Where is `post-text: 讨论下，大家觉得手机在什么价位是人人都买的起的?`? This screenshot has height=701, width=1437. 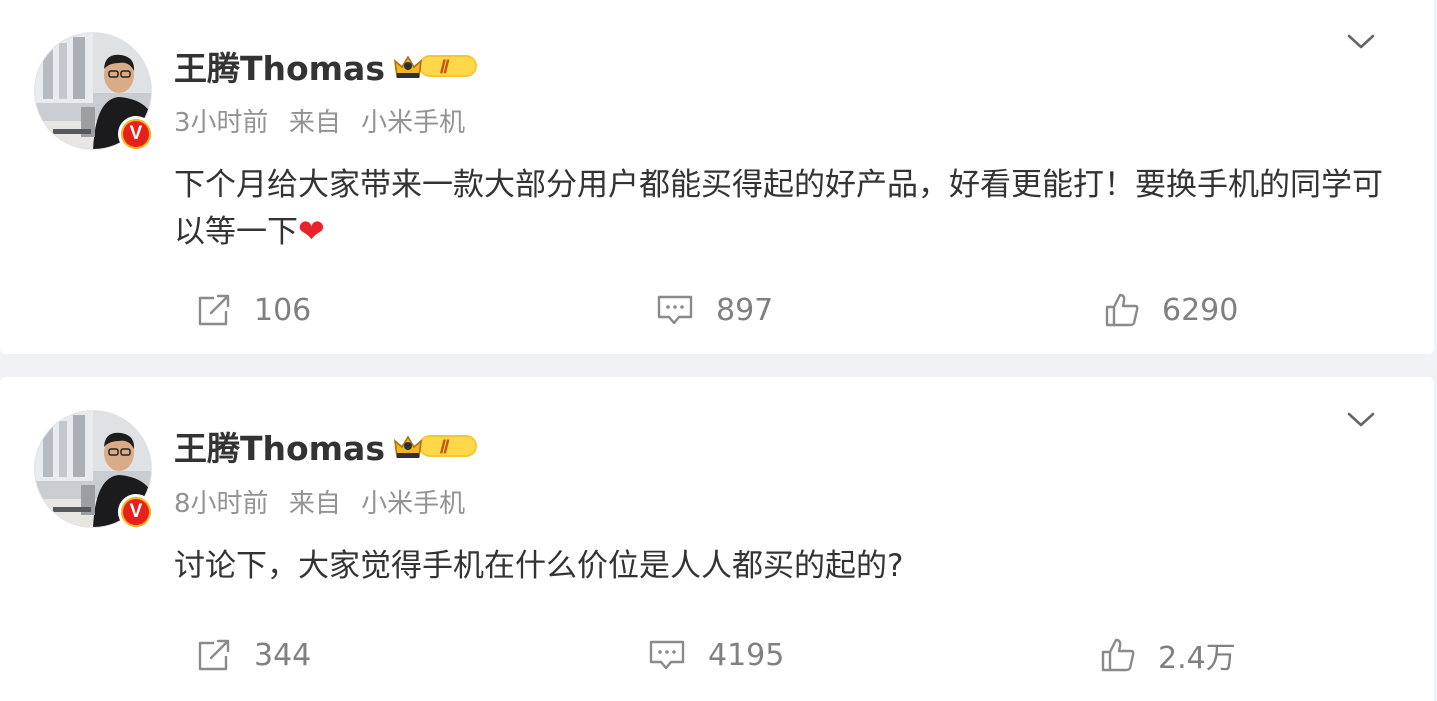 post-text: 讨论下，大家觉得手机在什么价位是人人都买的起的? is located at coordinates (789, 566).